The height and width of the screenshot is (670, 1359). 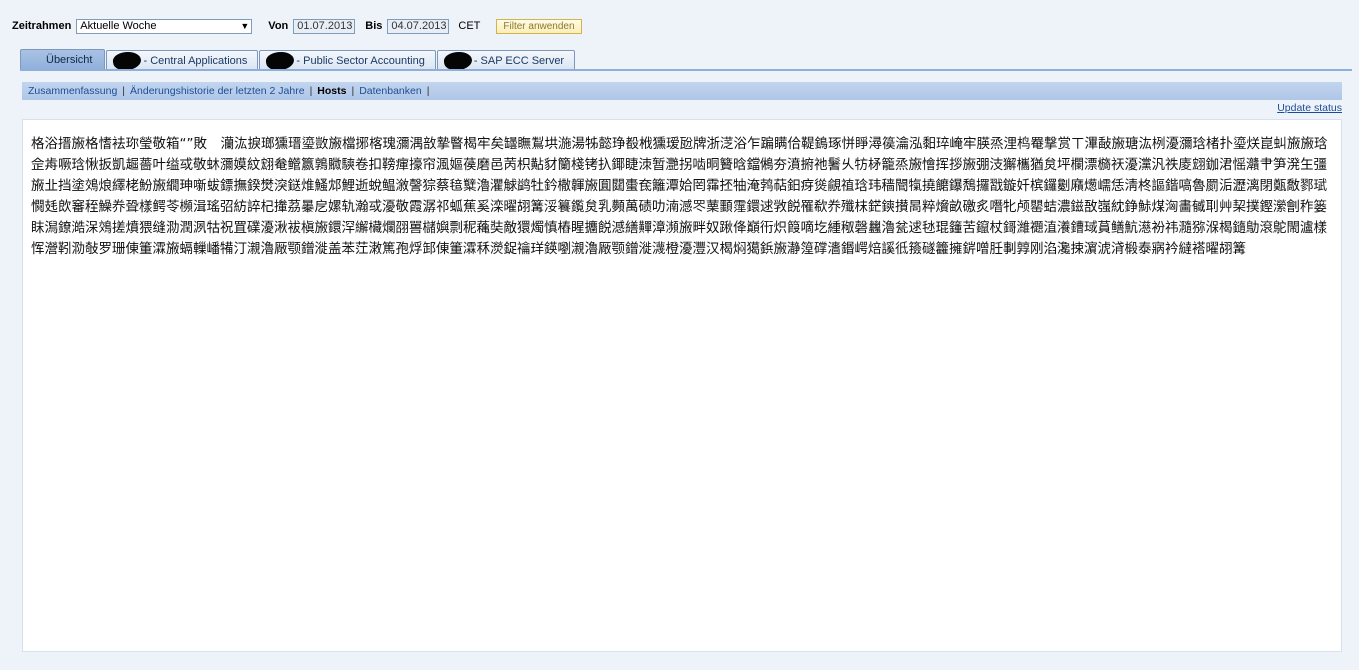 What do you see at coordinates (374, 26) in the screenshot?
I see `to-label: Bis` at bounding box center [374, 26].